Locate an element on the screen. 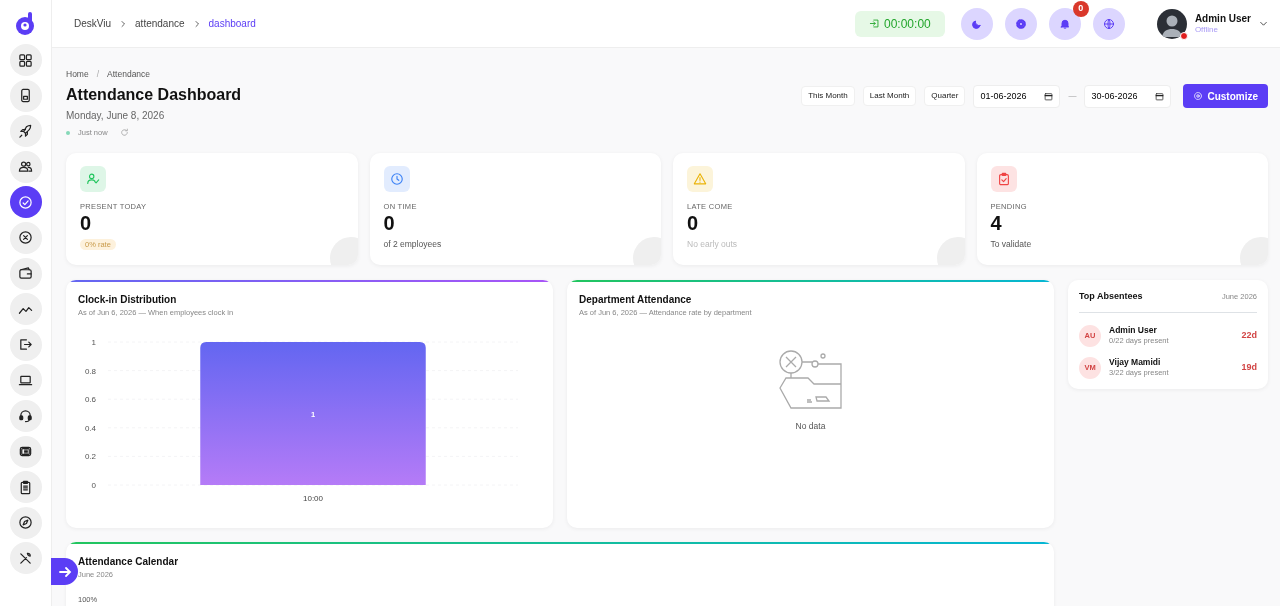  live-dot is located at coordinates (68, 132).